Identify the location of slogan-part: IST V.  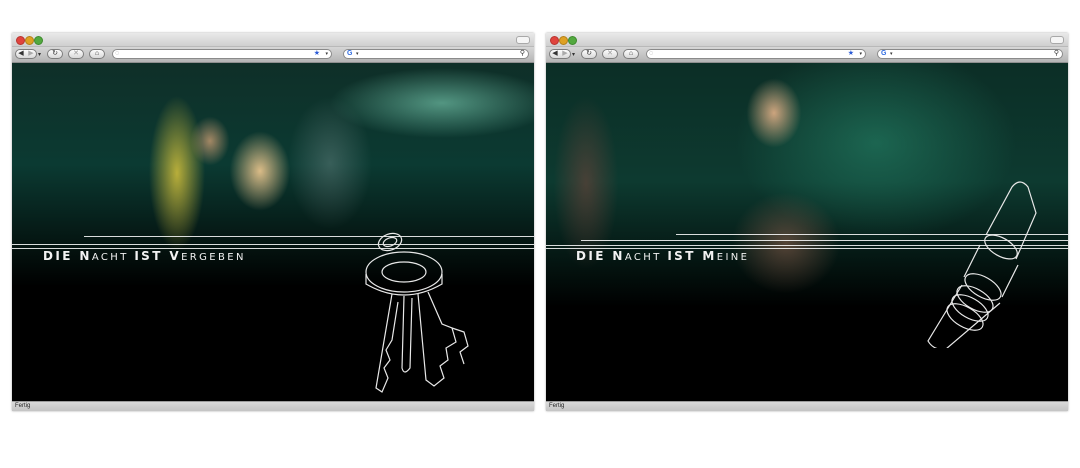
(158, 256).